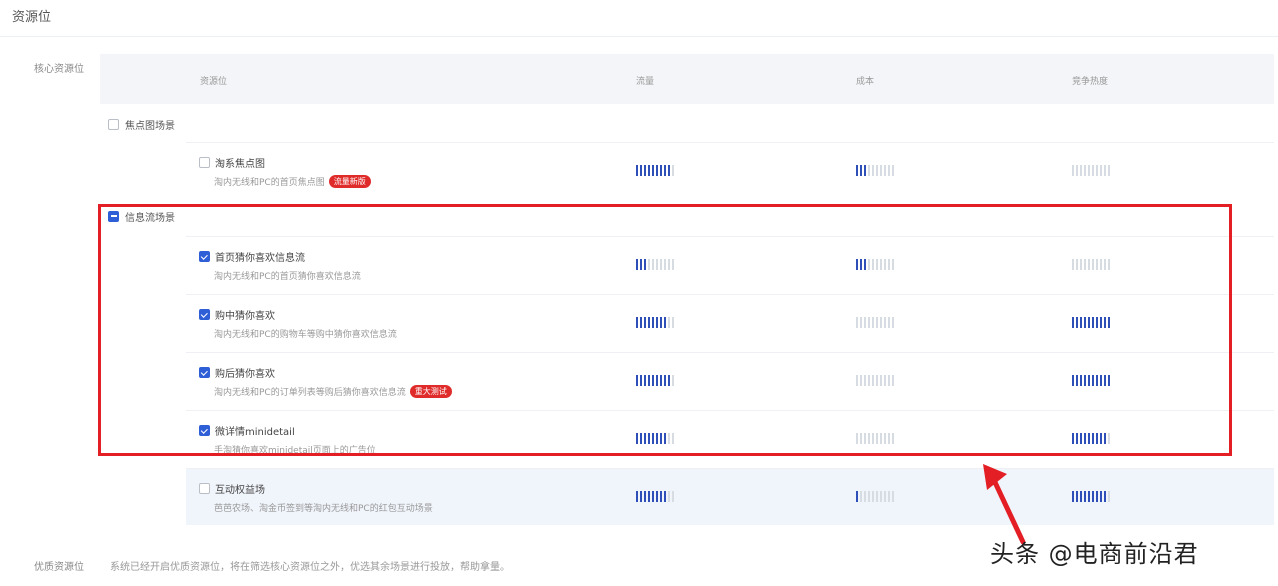 The image size is (1278, 586). Describe the element at coordinates (59, 69) in the screenshot. I see `core-resource-label: 核心资源位` at that location.